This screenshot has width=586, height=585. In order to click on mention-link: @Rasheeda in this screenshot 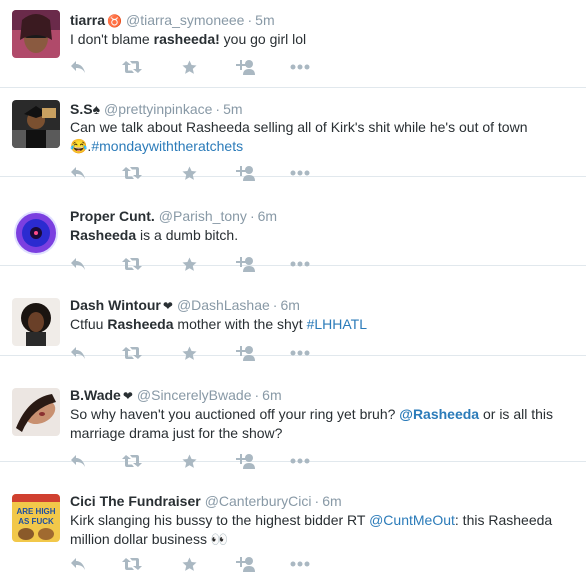, I will do `click(439, 414)`.